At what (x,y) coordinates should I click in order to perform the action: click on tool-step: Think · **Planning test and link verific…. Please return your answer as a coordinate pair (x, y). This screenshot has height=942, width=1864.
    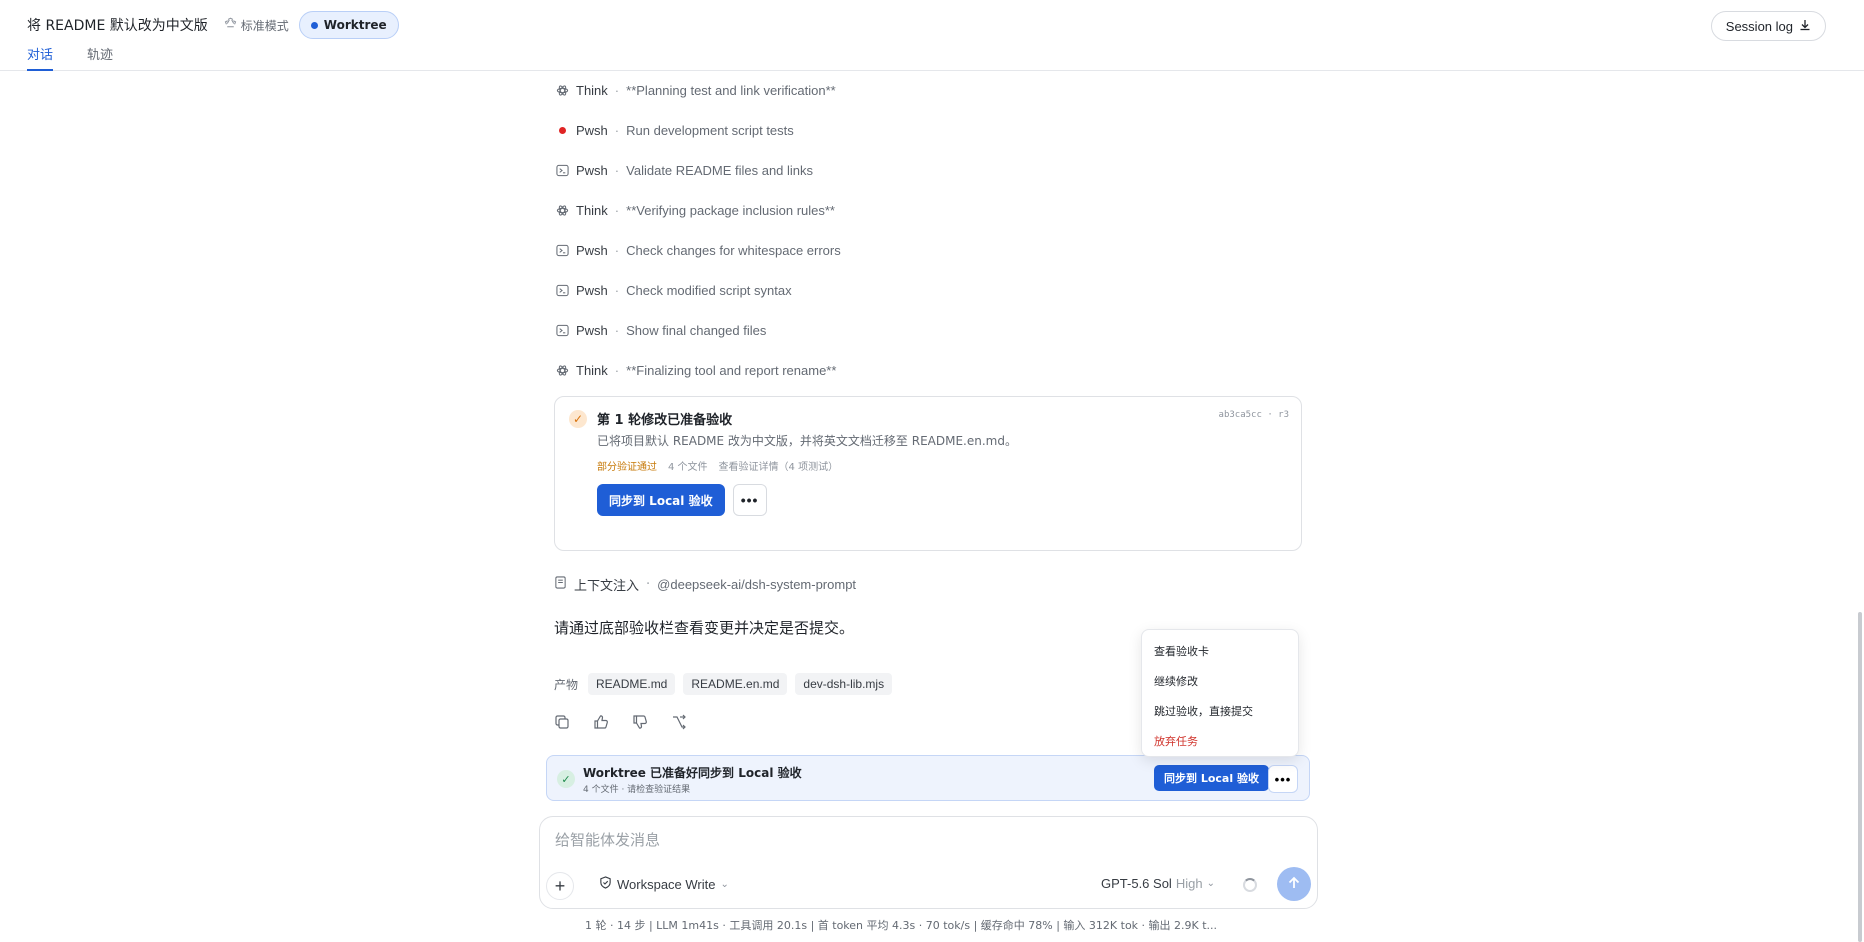
    Looking at the image, I should click on (929, 90).